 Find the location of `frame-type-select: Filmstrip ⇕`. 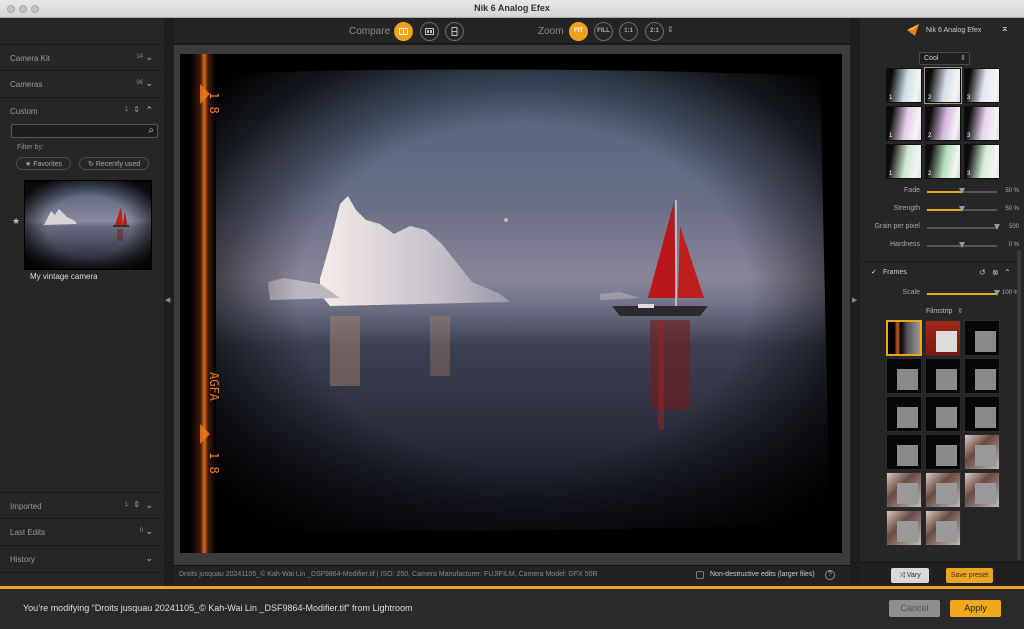

frame-type-select: Filmstrip ⇕ is located at coordinates (945, 311).